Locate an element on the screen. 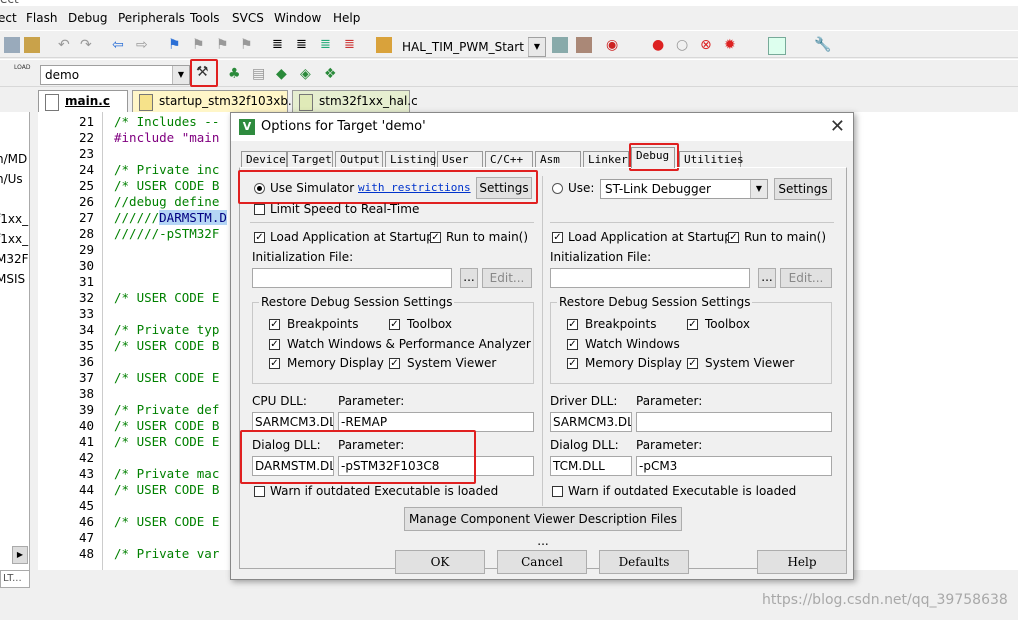  right-load-app-checkbox: ✓ is located at coordinates (557, 237).